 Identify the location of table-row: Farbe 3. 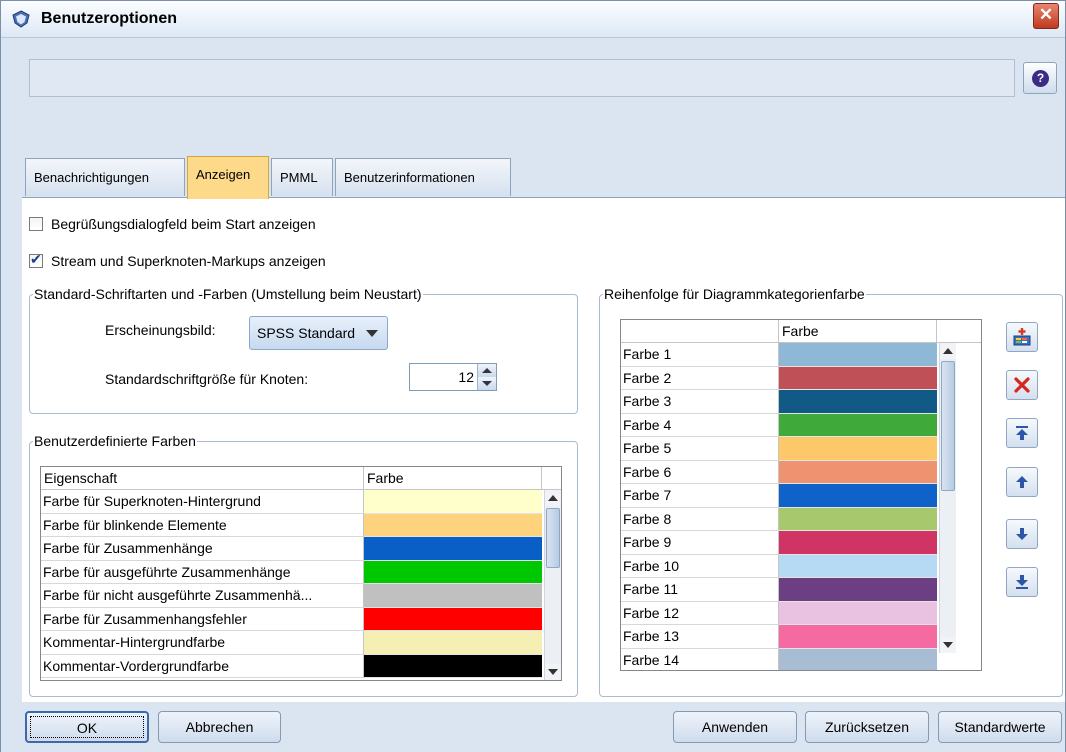
(779, 402).